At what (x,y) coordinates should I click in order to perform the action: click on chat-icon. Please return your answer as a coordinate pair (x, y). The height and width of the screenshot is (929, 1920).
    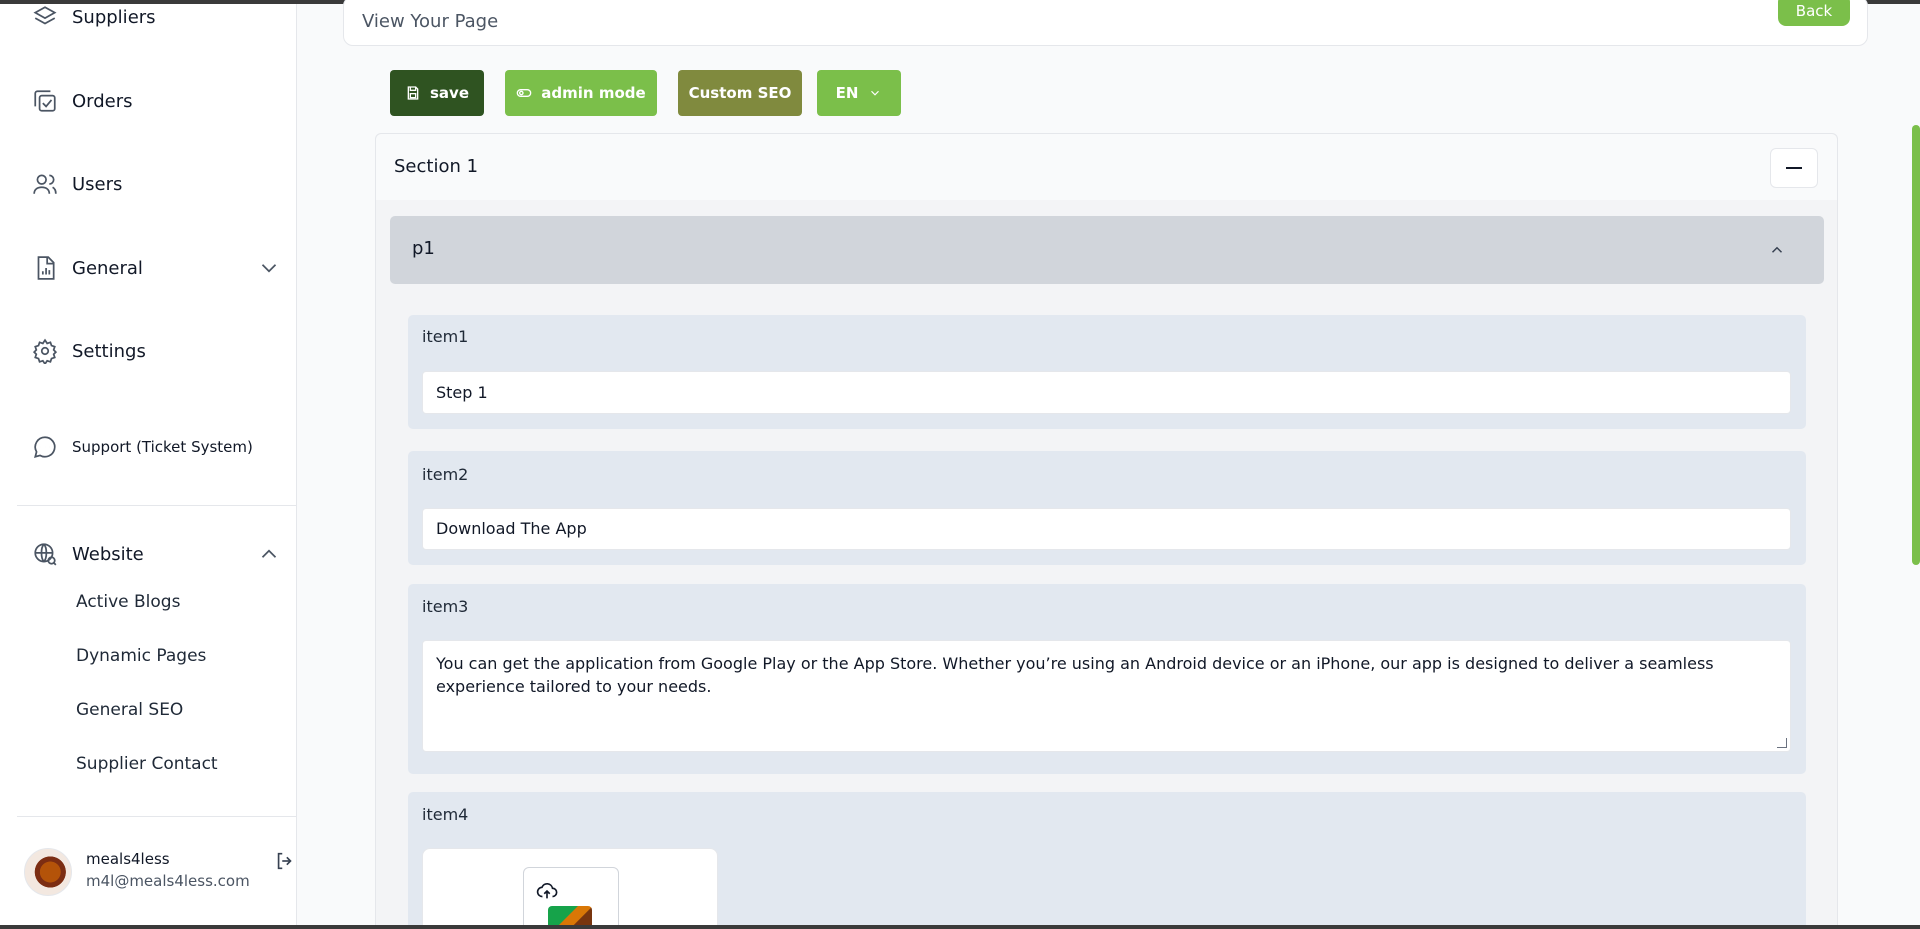
    Looking at the image, I should click on (45, 447).